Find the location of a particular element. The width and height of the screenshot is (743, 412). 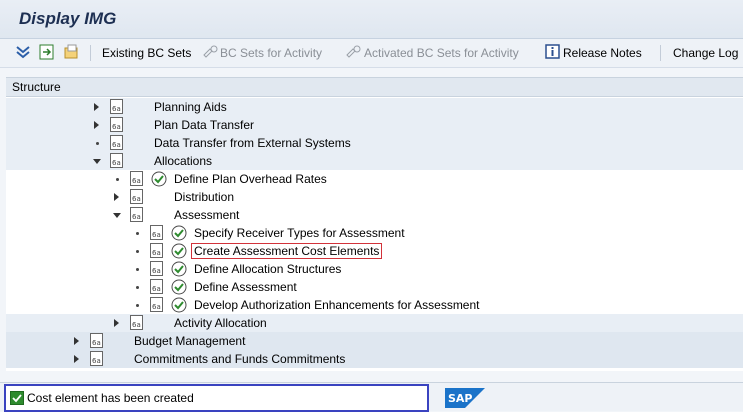

info-icon is located at coordinates (552, 51).